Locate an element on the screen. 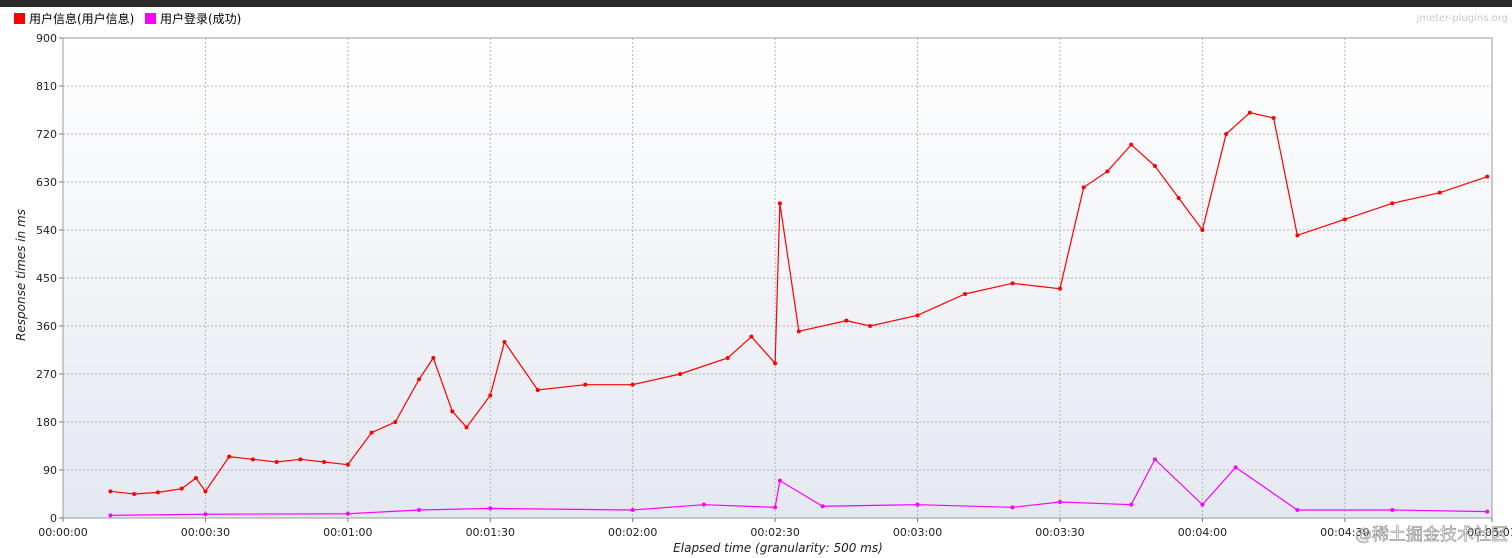 The width and height of the screenshot is (1512, 558). x-tick-label: 00:01:00 is located at coordinates (347, 532).